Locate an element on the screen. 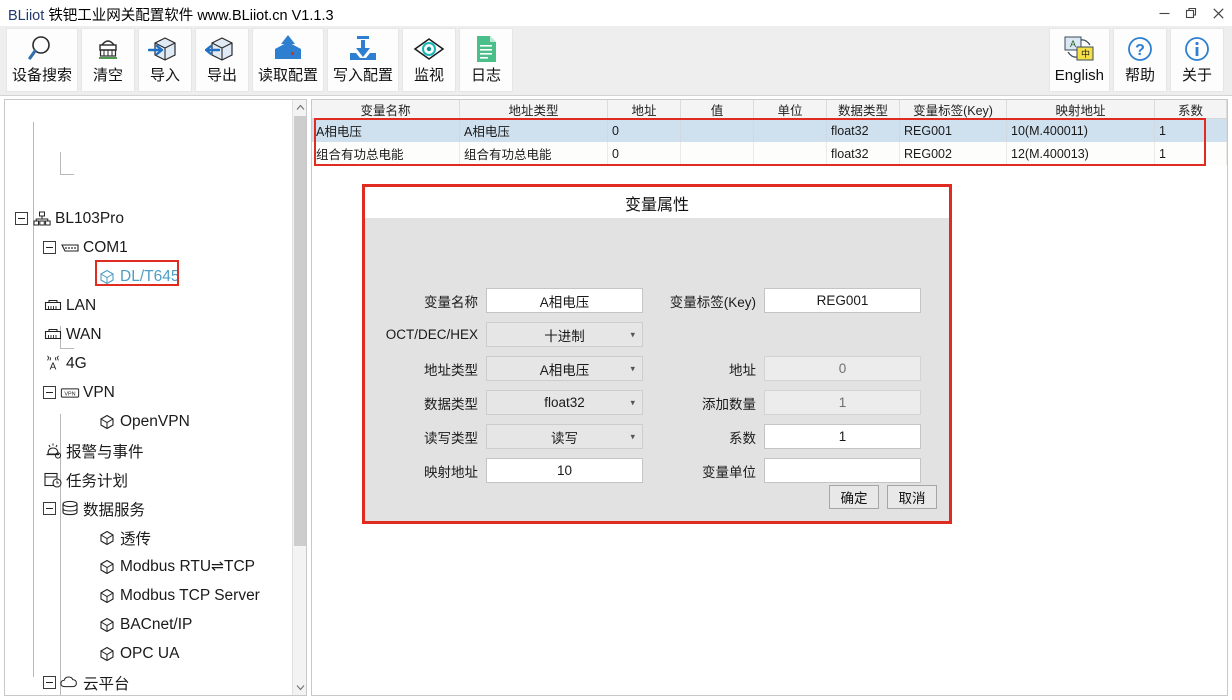 The height and width of the screenshot is (700, 1232). toolbar-button-about: 关于 is located at coordinates (1197, 60).